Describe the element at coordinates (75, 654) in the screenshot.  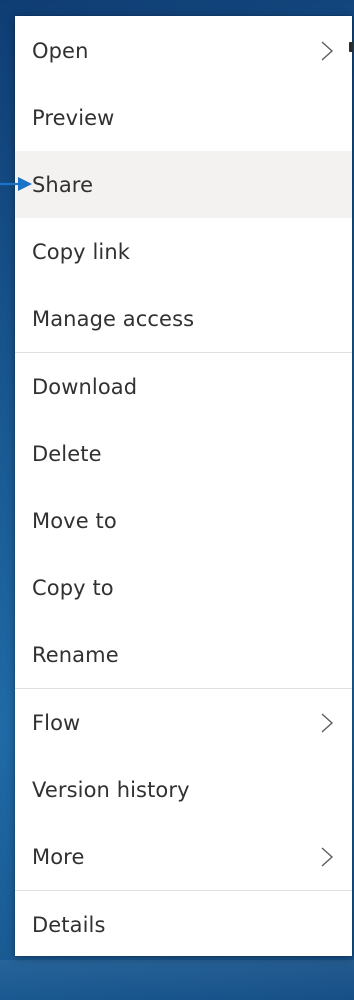
I see `menu-item-label: Rename` at that location.